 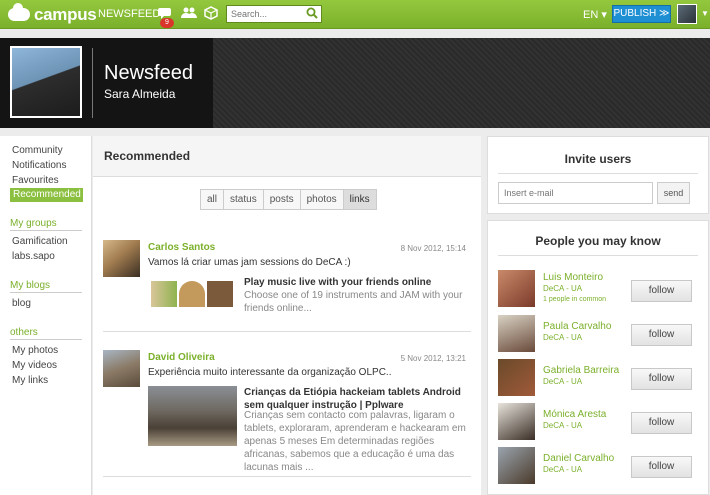 What do you see at coordinates (575, 193) in the screenshot?
I see `email-field` at bounding box center [575, 193].